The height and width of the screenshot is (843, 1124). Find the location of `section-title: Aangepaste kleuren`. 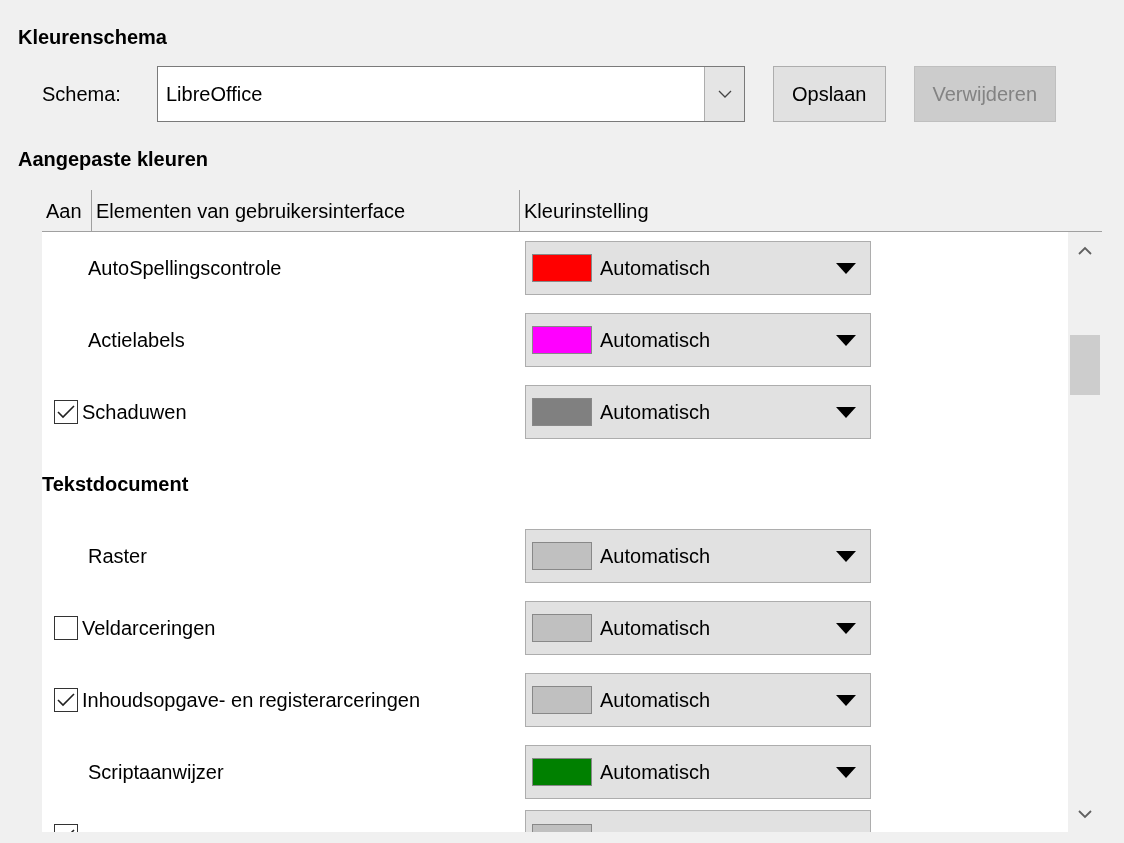

section-title: Aangepaste kleuren is located at coordinates (114, 159).